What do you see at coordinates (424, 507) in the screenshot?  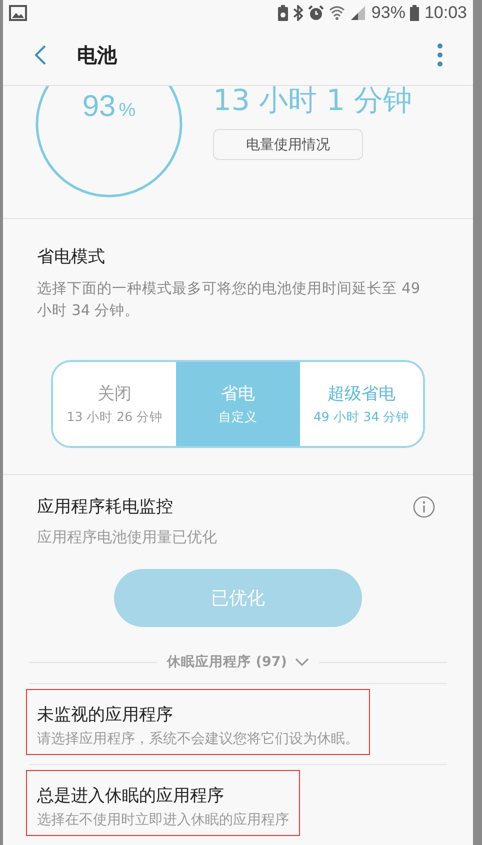 I see `info-icon` at bounding box center [424, 507].